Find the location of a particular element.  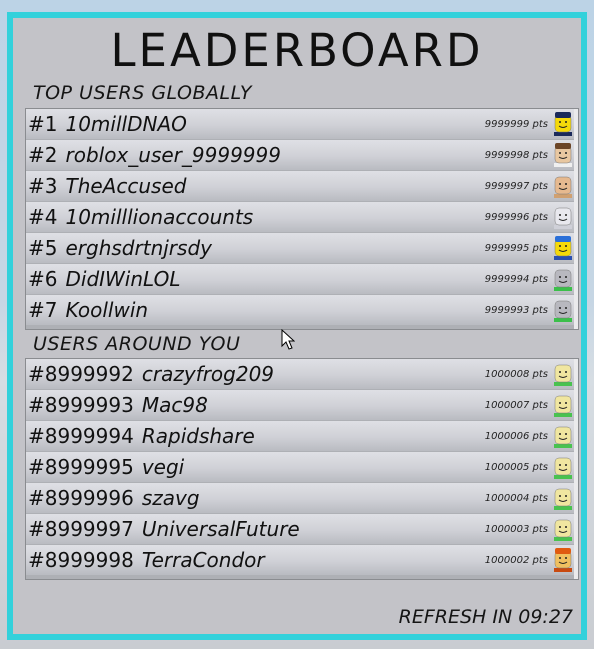

points-label: 1000003 pts is located at coordinates (516, 529).